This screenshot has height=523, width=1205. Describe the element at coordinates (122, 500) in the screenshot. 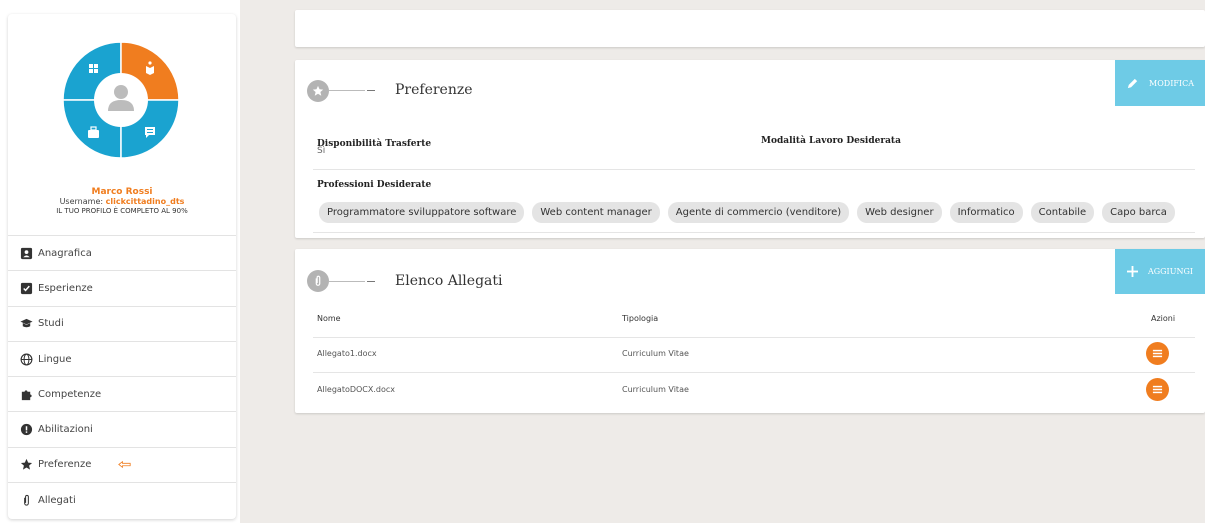

I see `sidebar-item-allegati: Allegati` at that location.